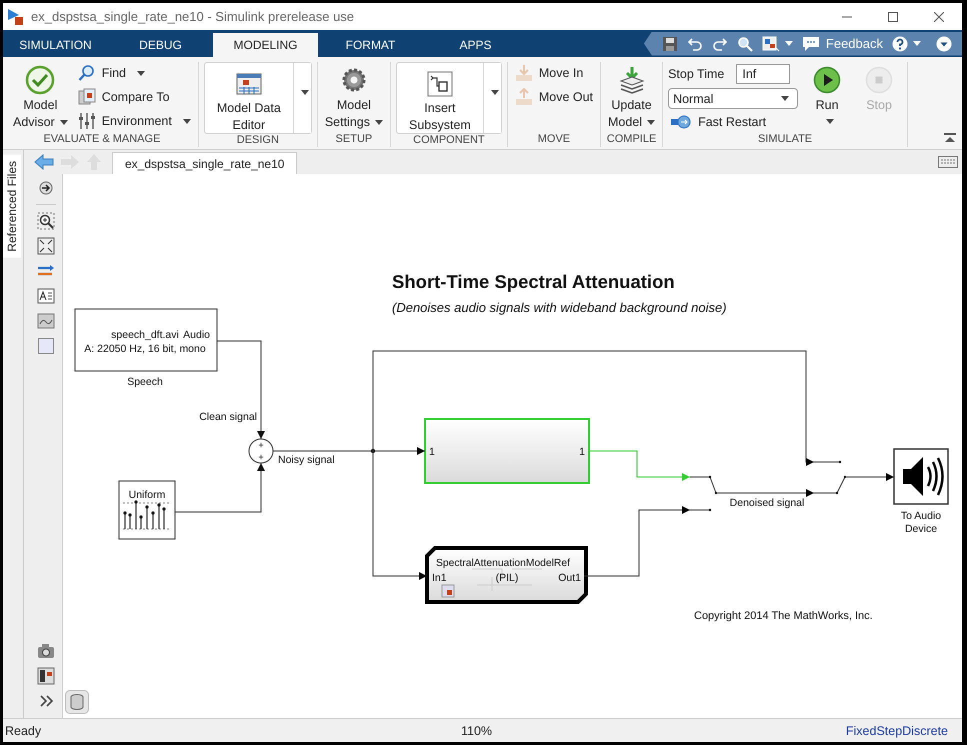 The image size is (967, 745). Describe the element at coordinates (77, 702) in the screenshot. I see `model-data-button` at that location.